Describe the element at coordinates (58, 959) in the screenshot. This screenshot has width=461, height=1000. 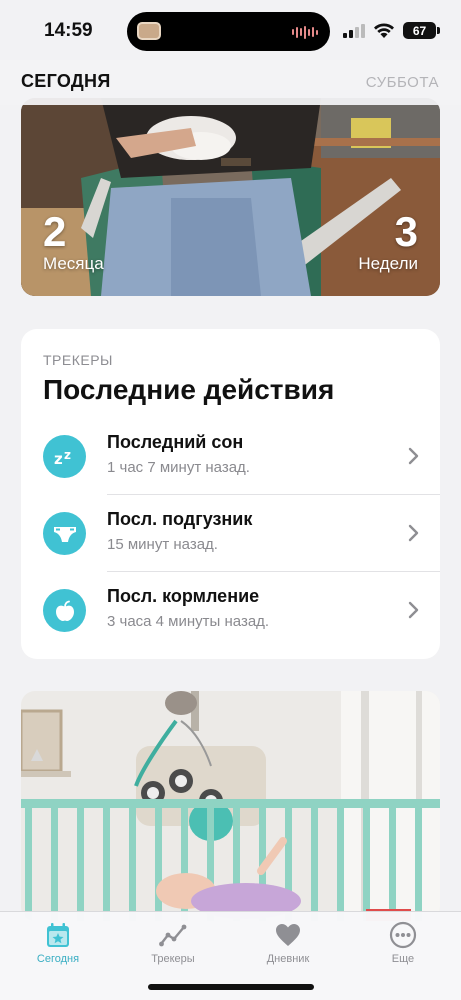
I see `tab-label: Сегодня` at that location.